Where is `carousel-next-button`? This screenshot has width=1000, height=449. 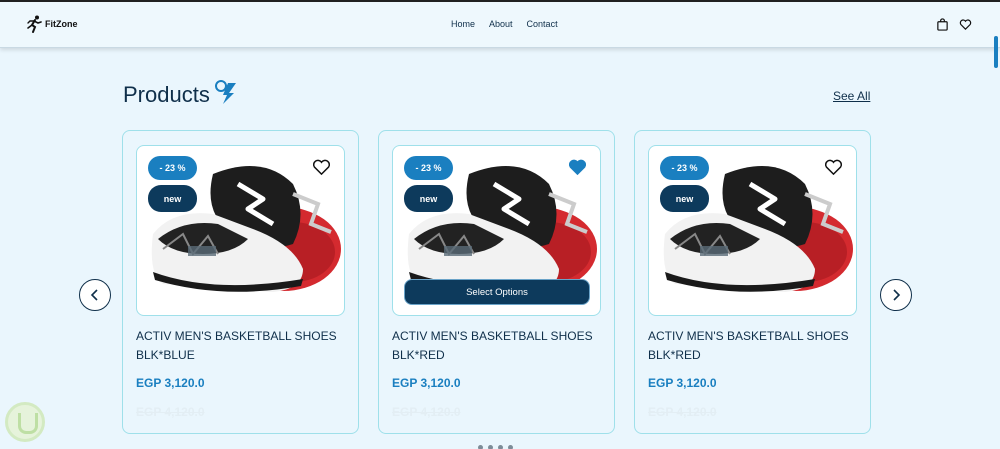 carousel-next-button is located at coordinates (896, 295).